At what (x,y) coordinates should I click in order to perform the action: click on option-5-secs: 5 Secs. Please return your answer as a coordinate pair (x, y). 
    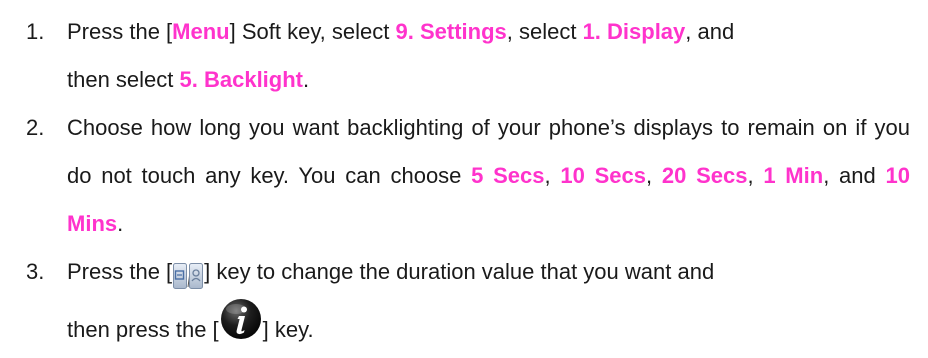
    Looking at the image, I should click on (508, 175).